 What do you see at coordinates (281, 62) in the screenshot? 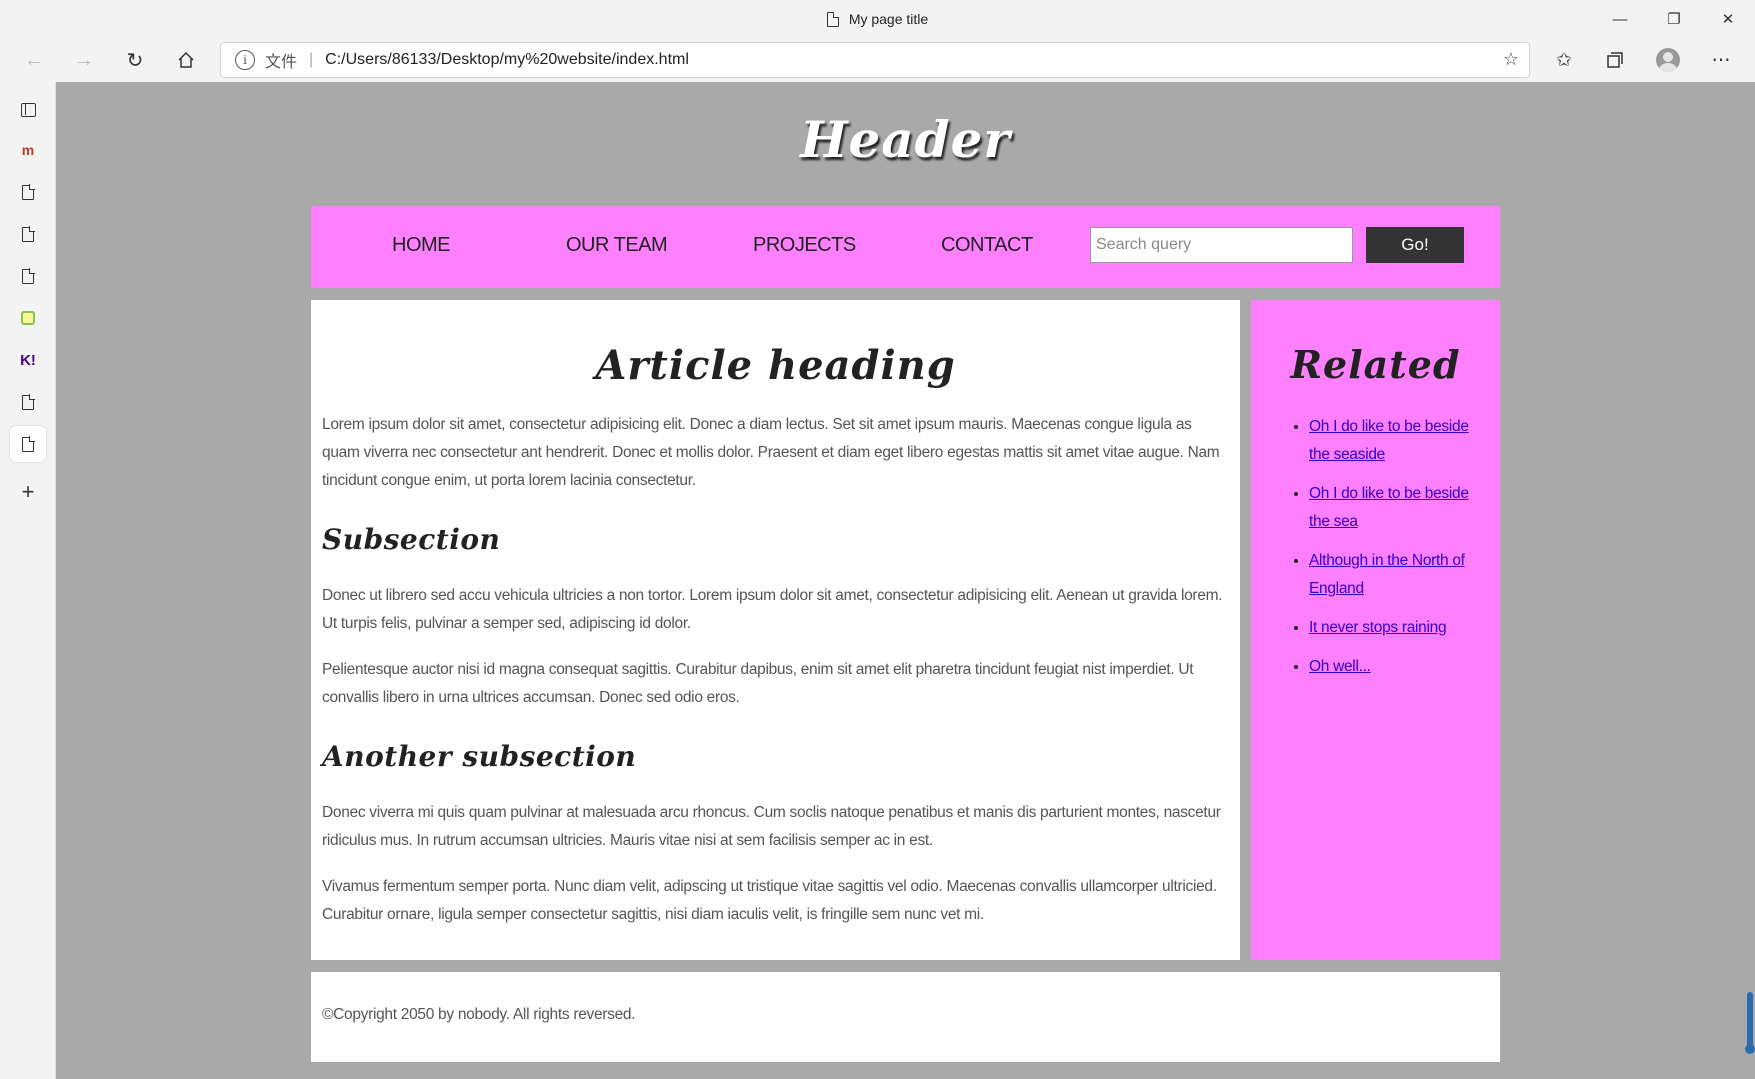
I see `address-scheme: 文件` at bounding box center [281, 62].